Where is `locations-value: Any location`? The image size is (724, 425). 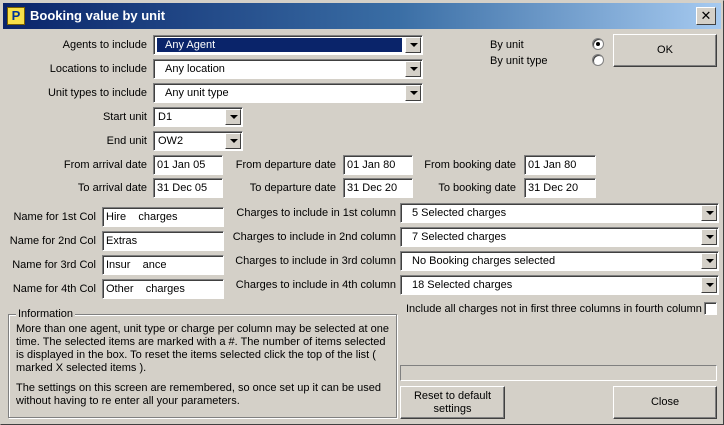 locations-value: Any location is located at coordinates (195, 69).